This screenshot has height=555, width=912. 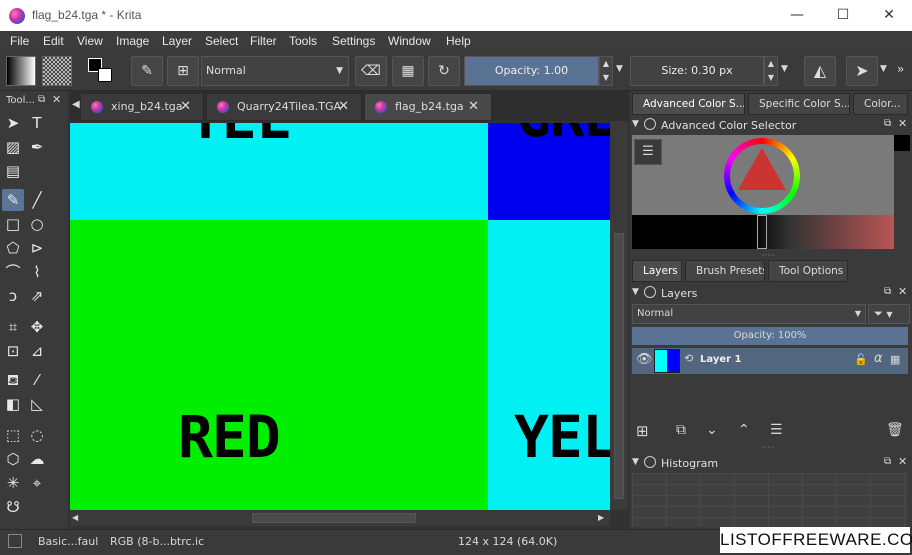 What do you see at coordinates (263, 41) in the screenshot?
I see `menu-filter: Filter` at bounding box center [263, 41].